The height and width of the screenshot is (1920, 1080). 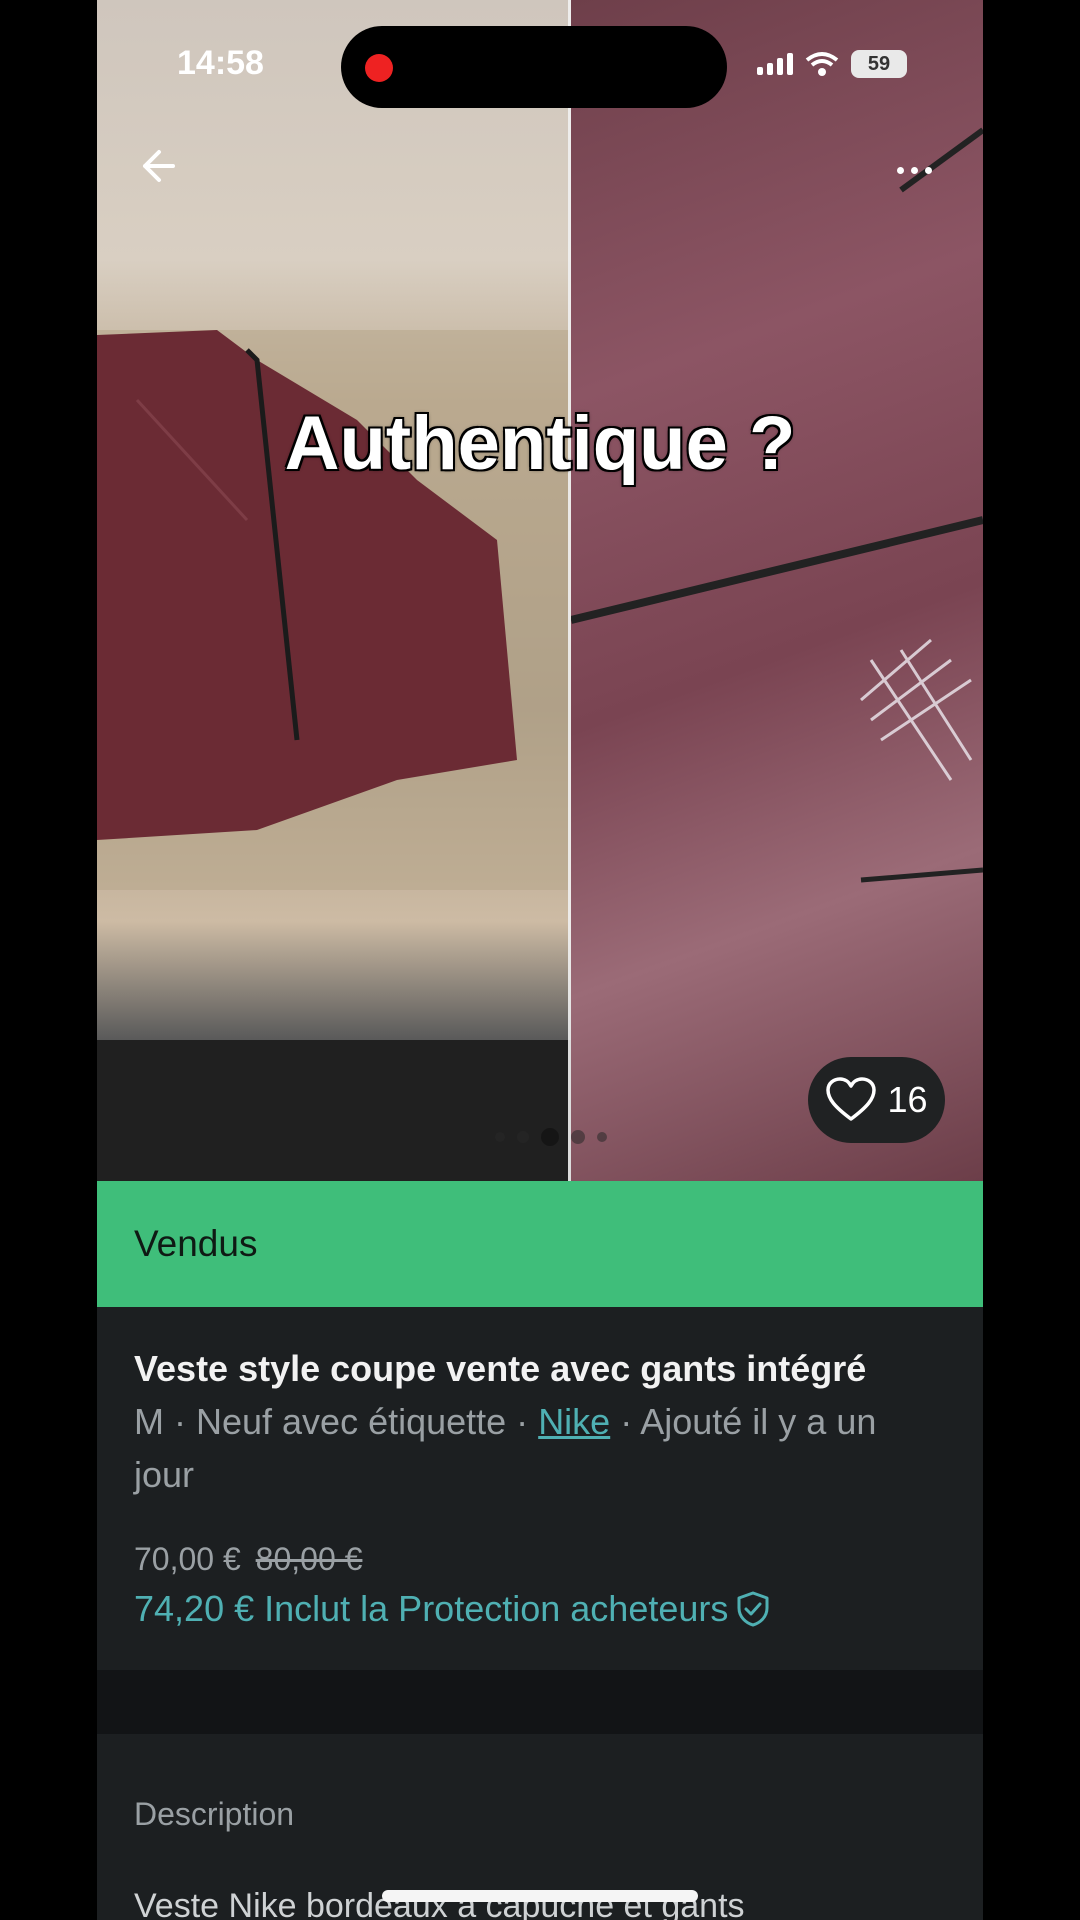 I want to click on pager-dot-active, so click(x=550, y=1137).